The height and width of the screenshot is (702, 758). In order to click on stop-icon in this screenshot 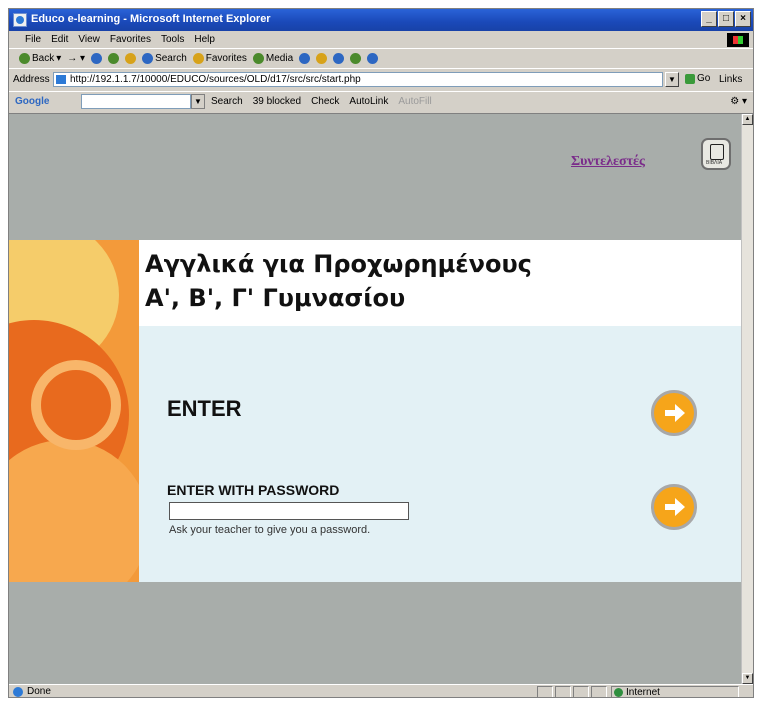, I will do `click(97, 58)`.